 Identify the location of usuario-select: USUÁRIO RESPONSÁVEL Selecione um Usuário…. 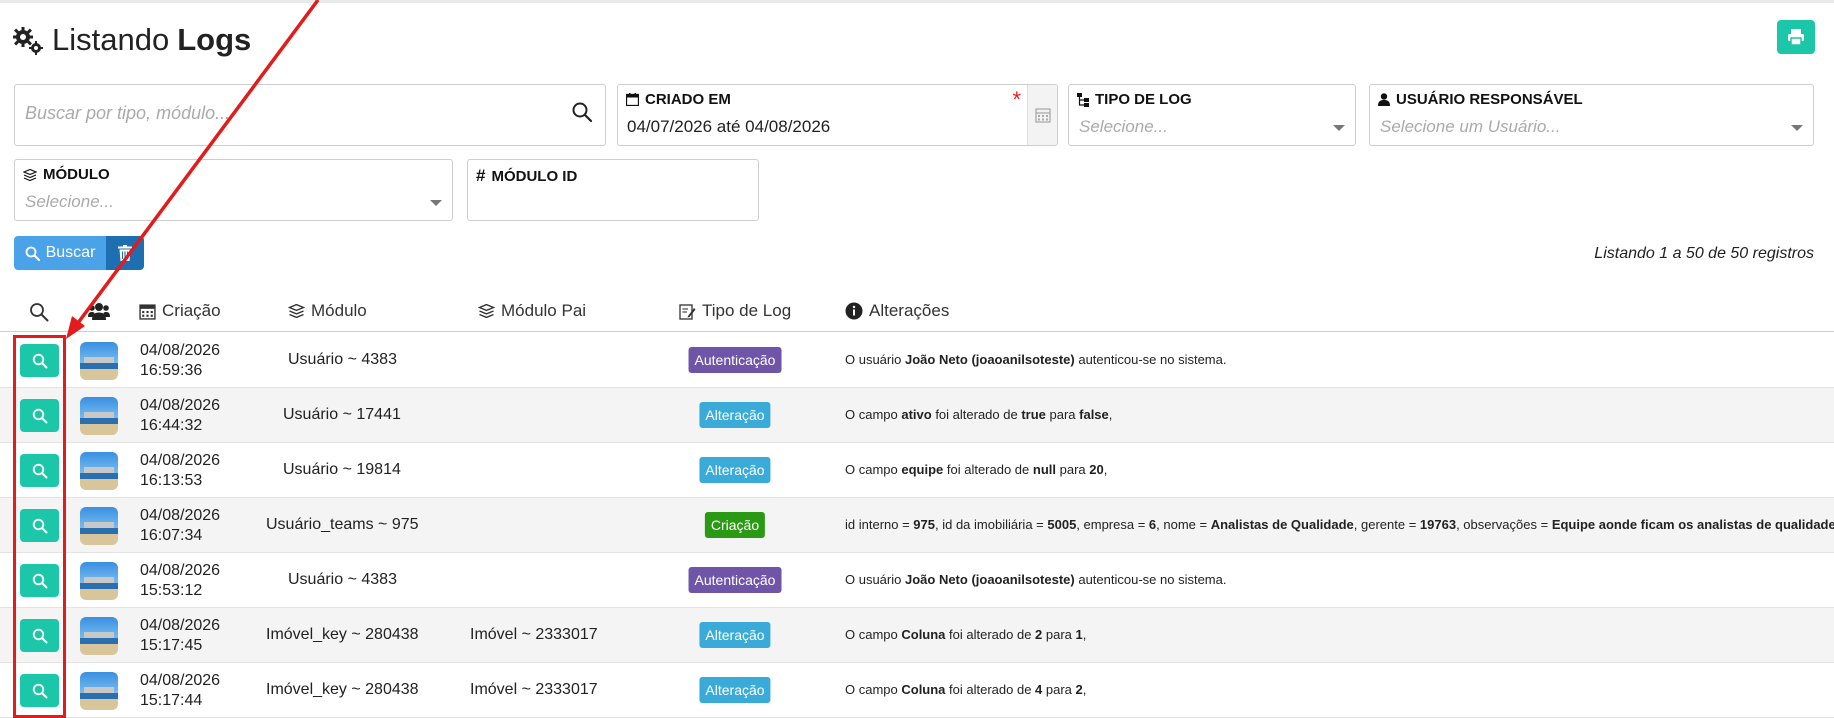
(1591, 115).